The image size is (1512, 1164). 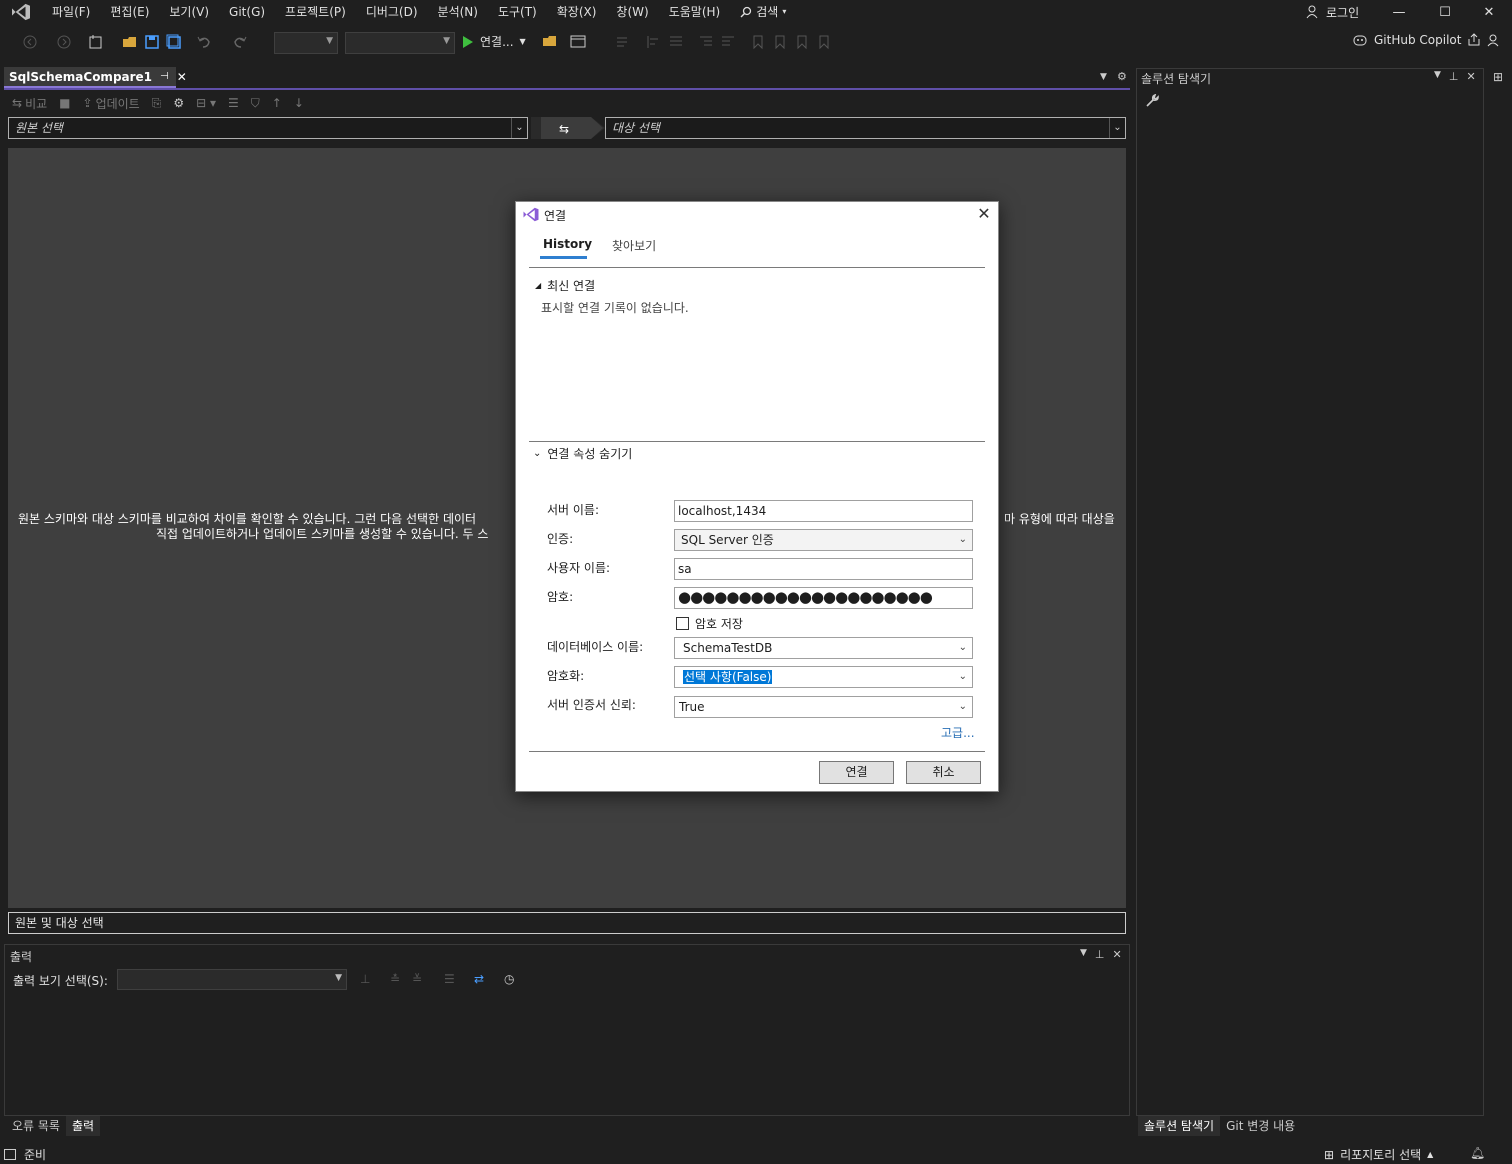 What do you see at coordinates (306, 43) in the screenshot?
I see `configuration-combo: ▼` at bounding box center [306, 43].